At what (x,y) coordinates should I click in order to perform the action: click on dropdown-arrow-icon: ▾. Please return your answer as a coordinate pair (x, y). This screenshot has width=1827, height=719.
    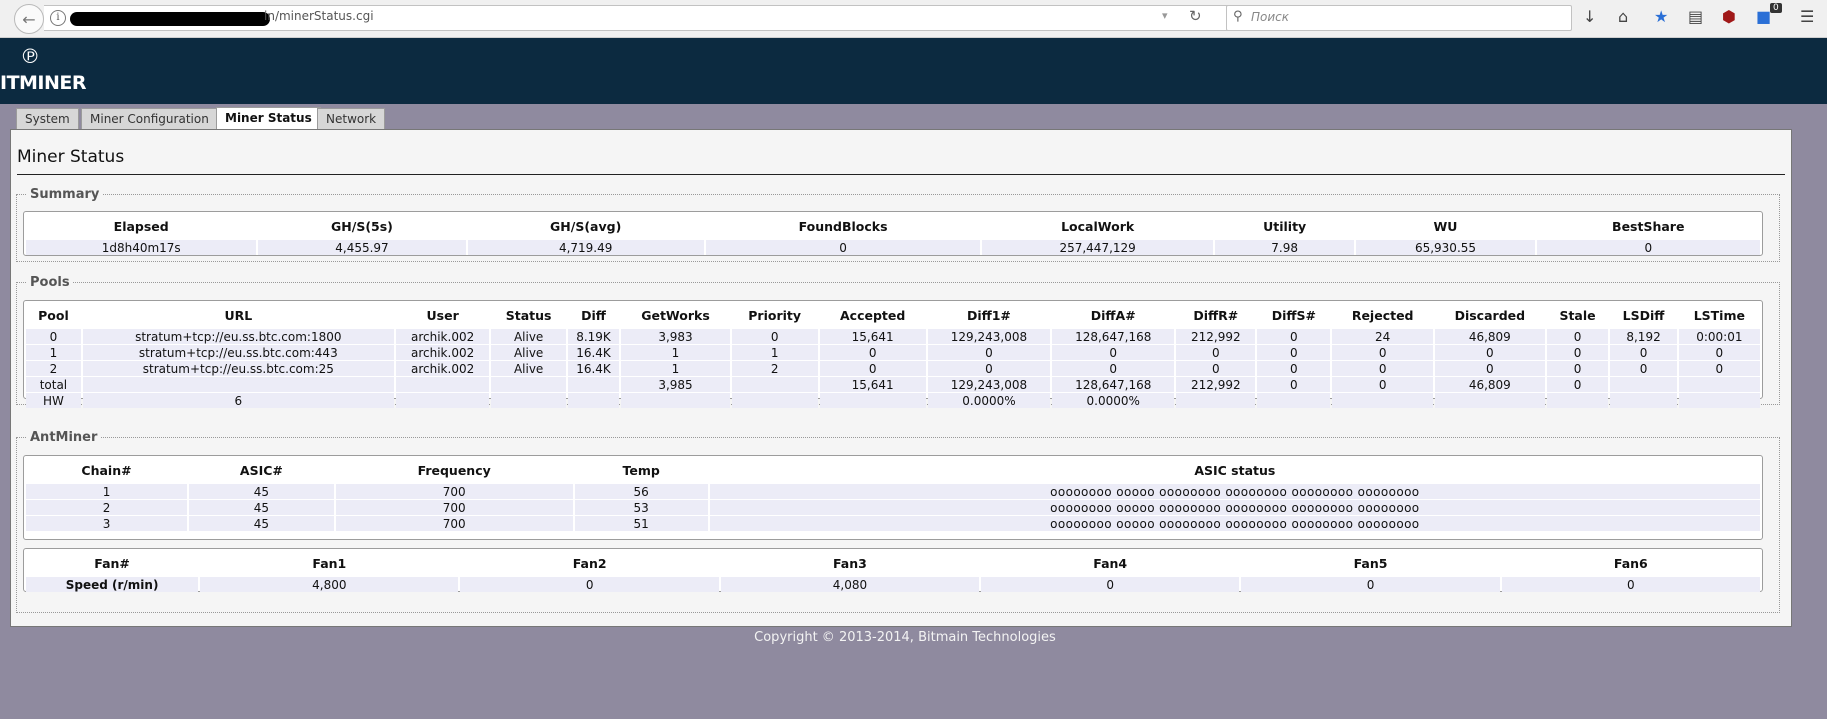
    Looking at the image, I should click on (1165, 15).